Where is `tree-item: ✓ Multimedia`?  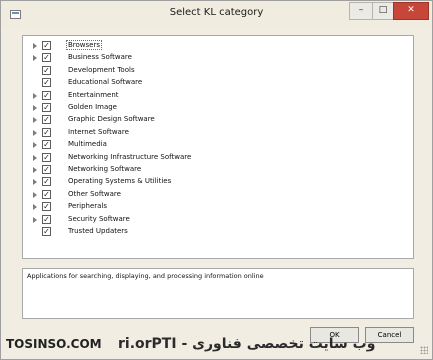
tree-item: ✓ Multimedia is located at coordinates (218, 145).